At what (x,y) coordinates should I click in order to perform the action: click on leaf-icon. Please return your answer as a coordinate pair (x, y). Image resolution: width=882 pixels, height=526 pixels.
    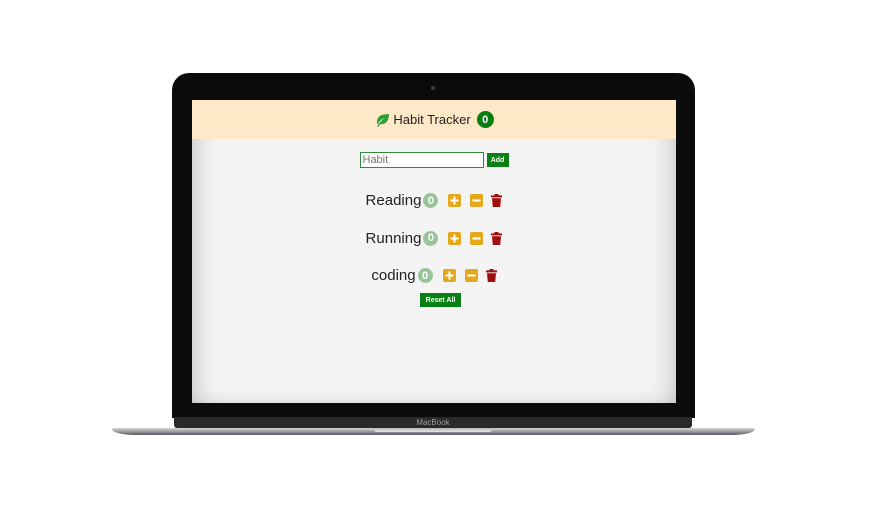
    Looking at the image, I should click on (383, 120).